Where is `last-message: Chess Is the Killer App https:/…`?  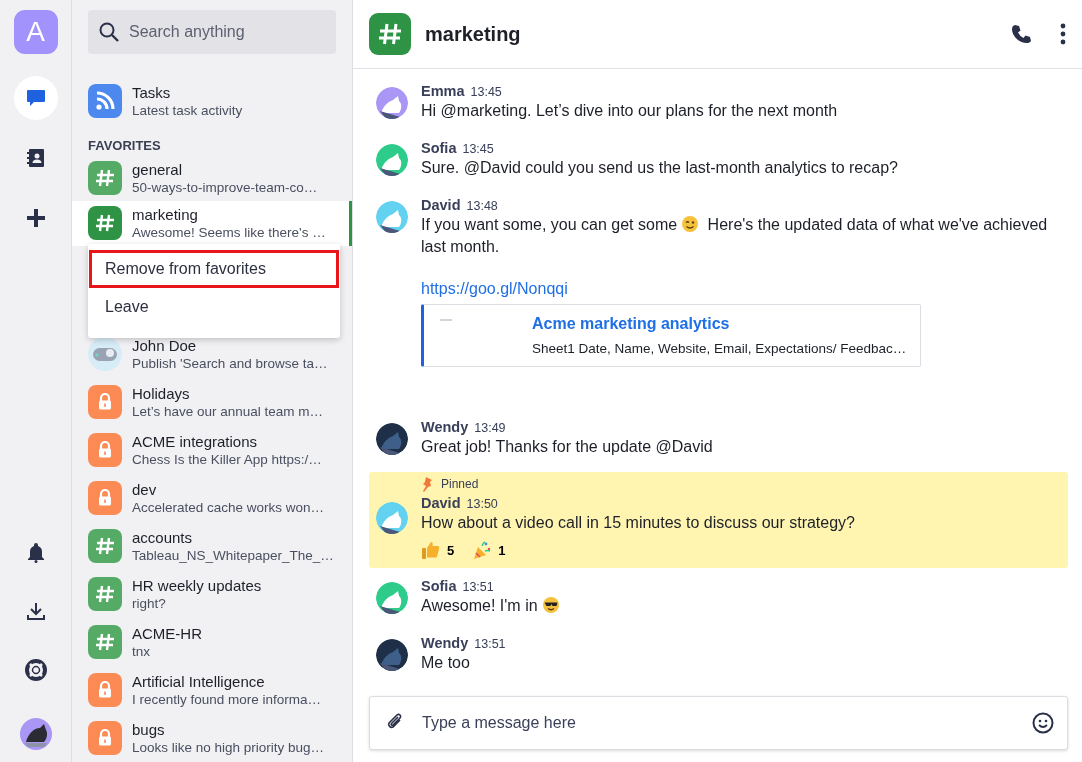 last-message: Chess Is the Killer App https:/… is located at coordinates (227, 459).